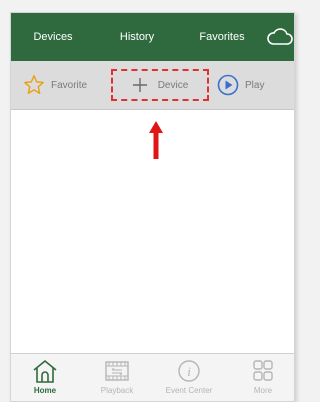  What do you see at coordinates (240, 85) in the screenshot?
I see `play-button: Play` at bounding box center [240, 85].